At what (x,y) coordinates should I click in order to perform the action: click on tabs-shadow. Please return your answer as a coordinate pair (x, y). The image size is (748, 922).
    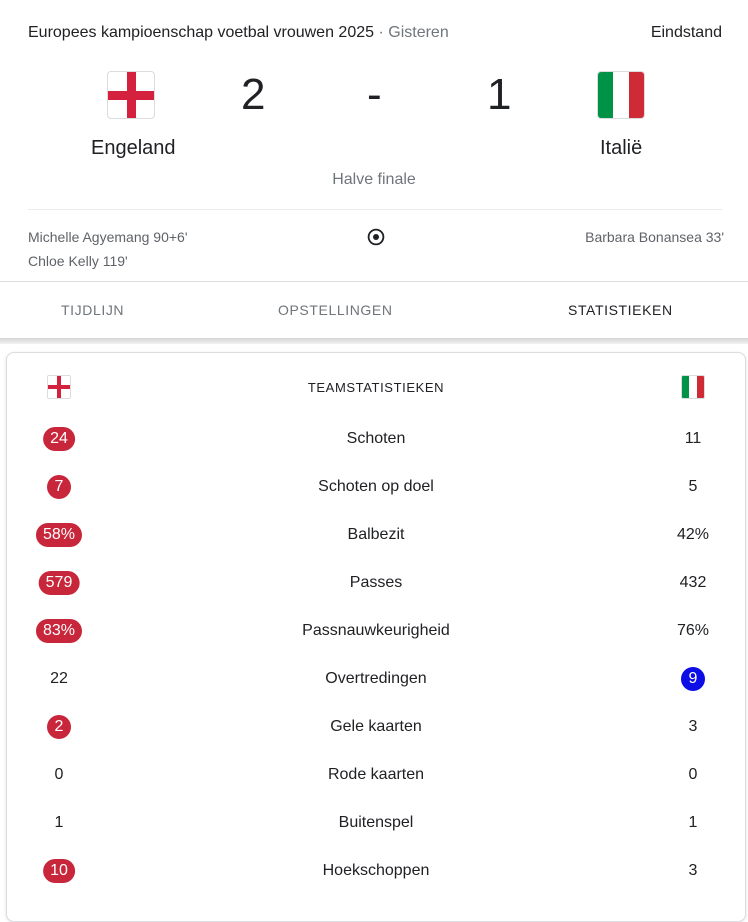
    Looking at the image, I should click on (374, 341).